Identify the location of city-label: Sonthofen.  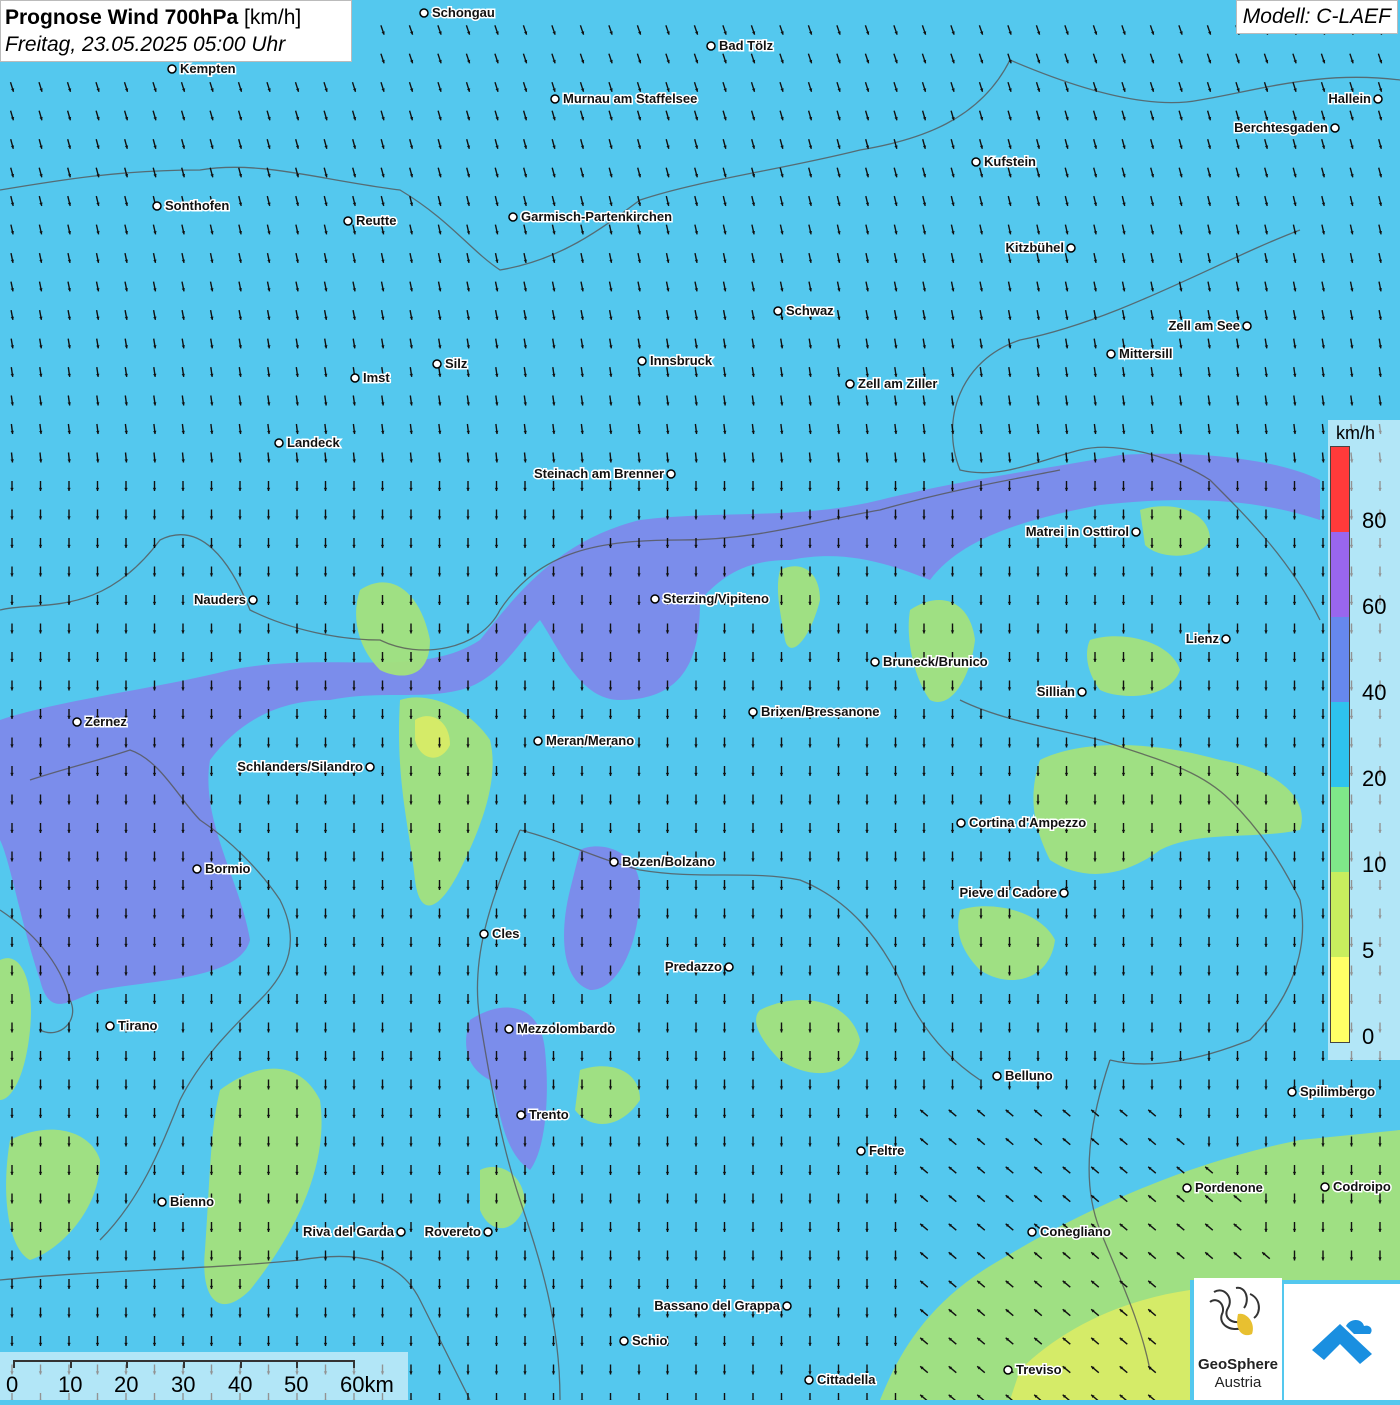
(197, 205).